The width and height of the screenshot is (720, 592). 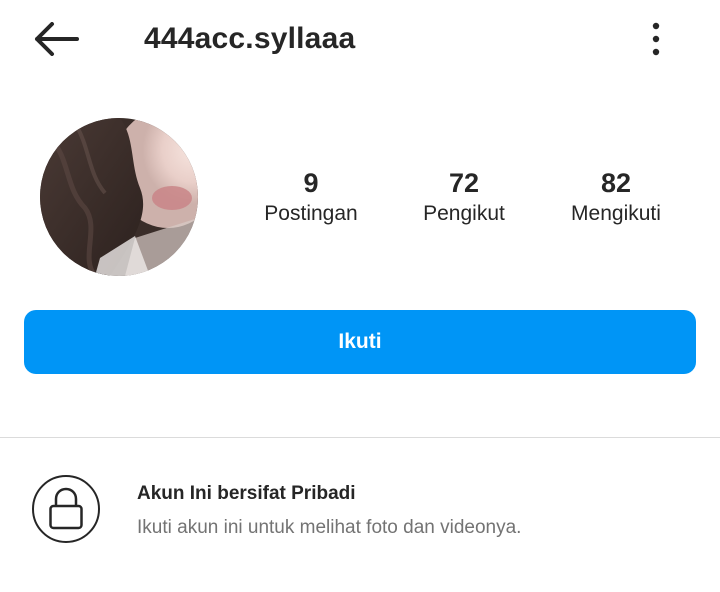 I want to click on follow-button-label: Ikuti, so click(x=360, y=341).